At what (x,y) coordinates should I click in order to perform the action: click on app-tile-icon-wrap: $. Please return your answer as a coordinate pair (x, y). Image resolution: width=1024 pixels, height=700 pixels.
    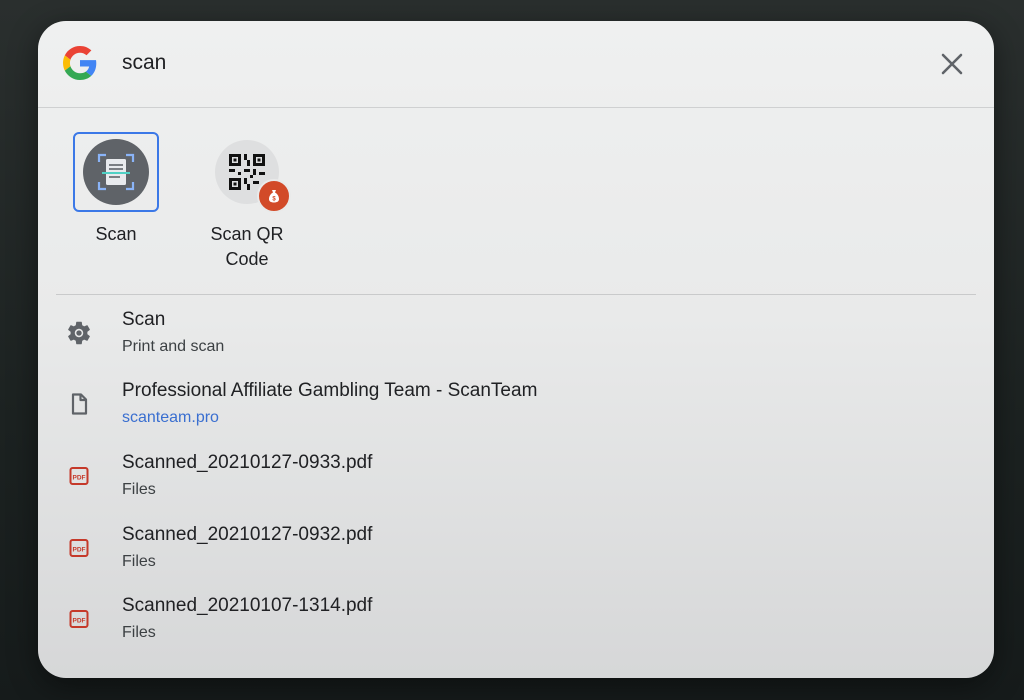
    Looking at the image, I should click on (247, 172).